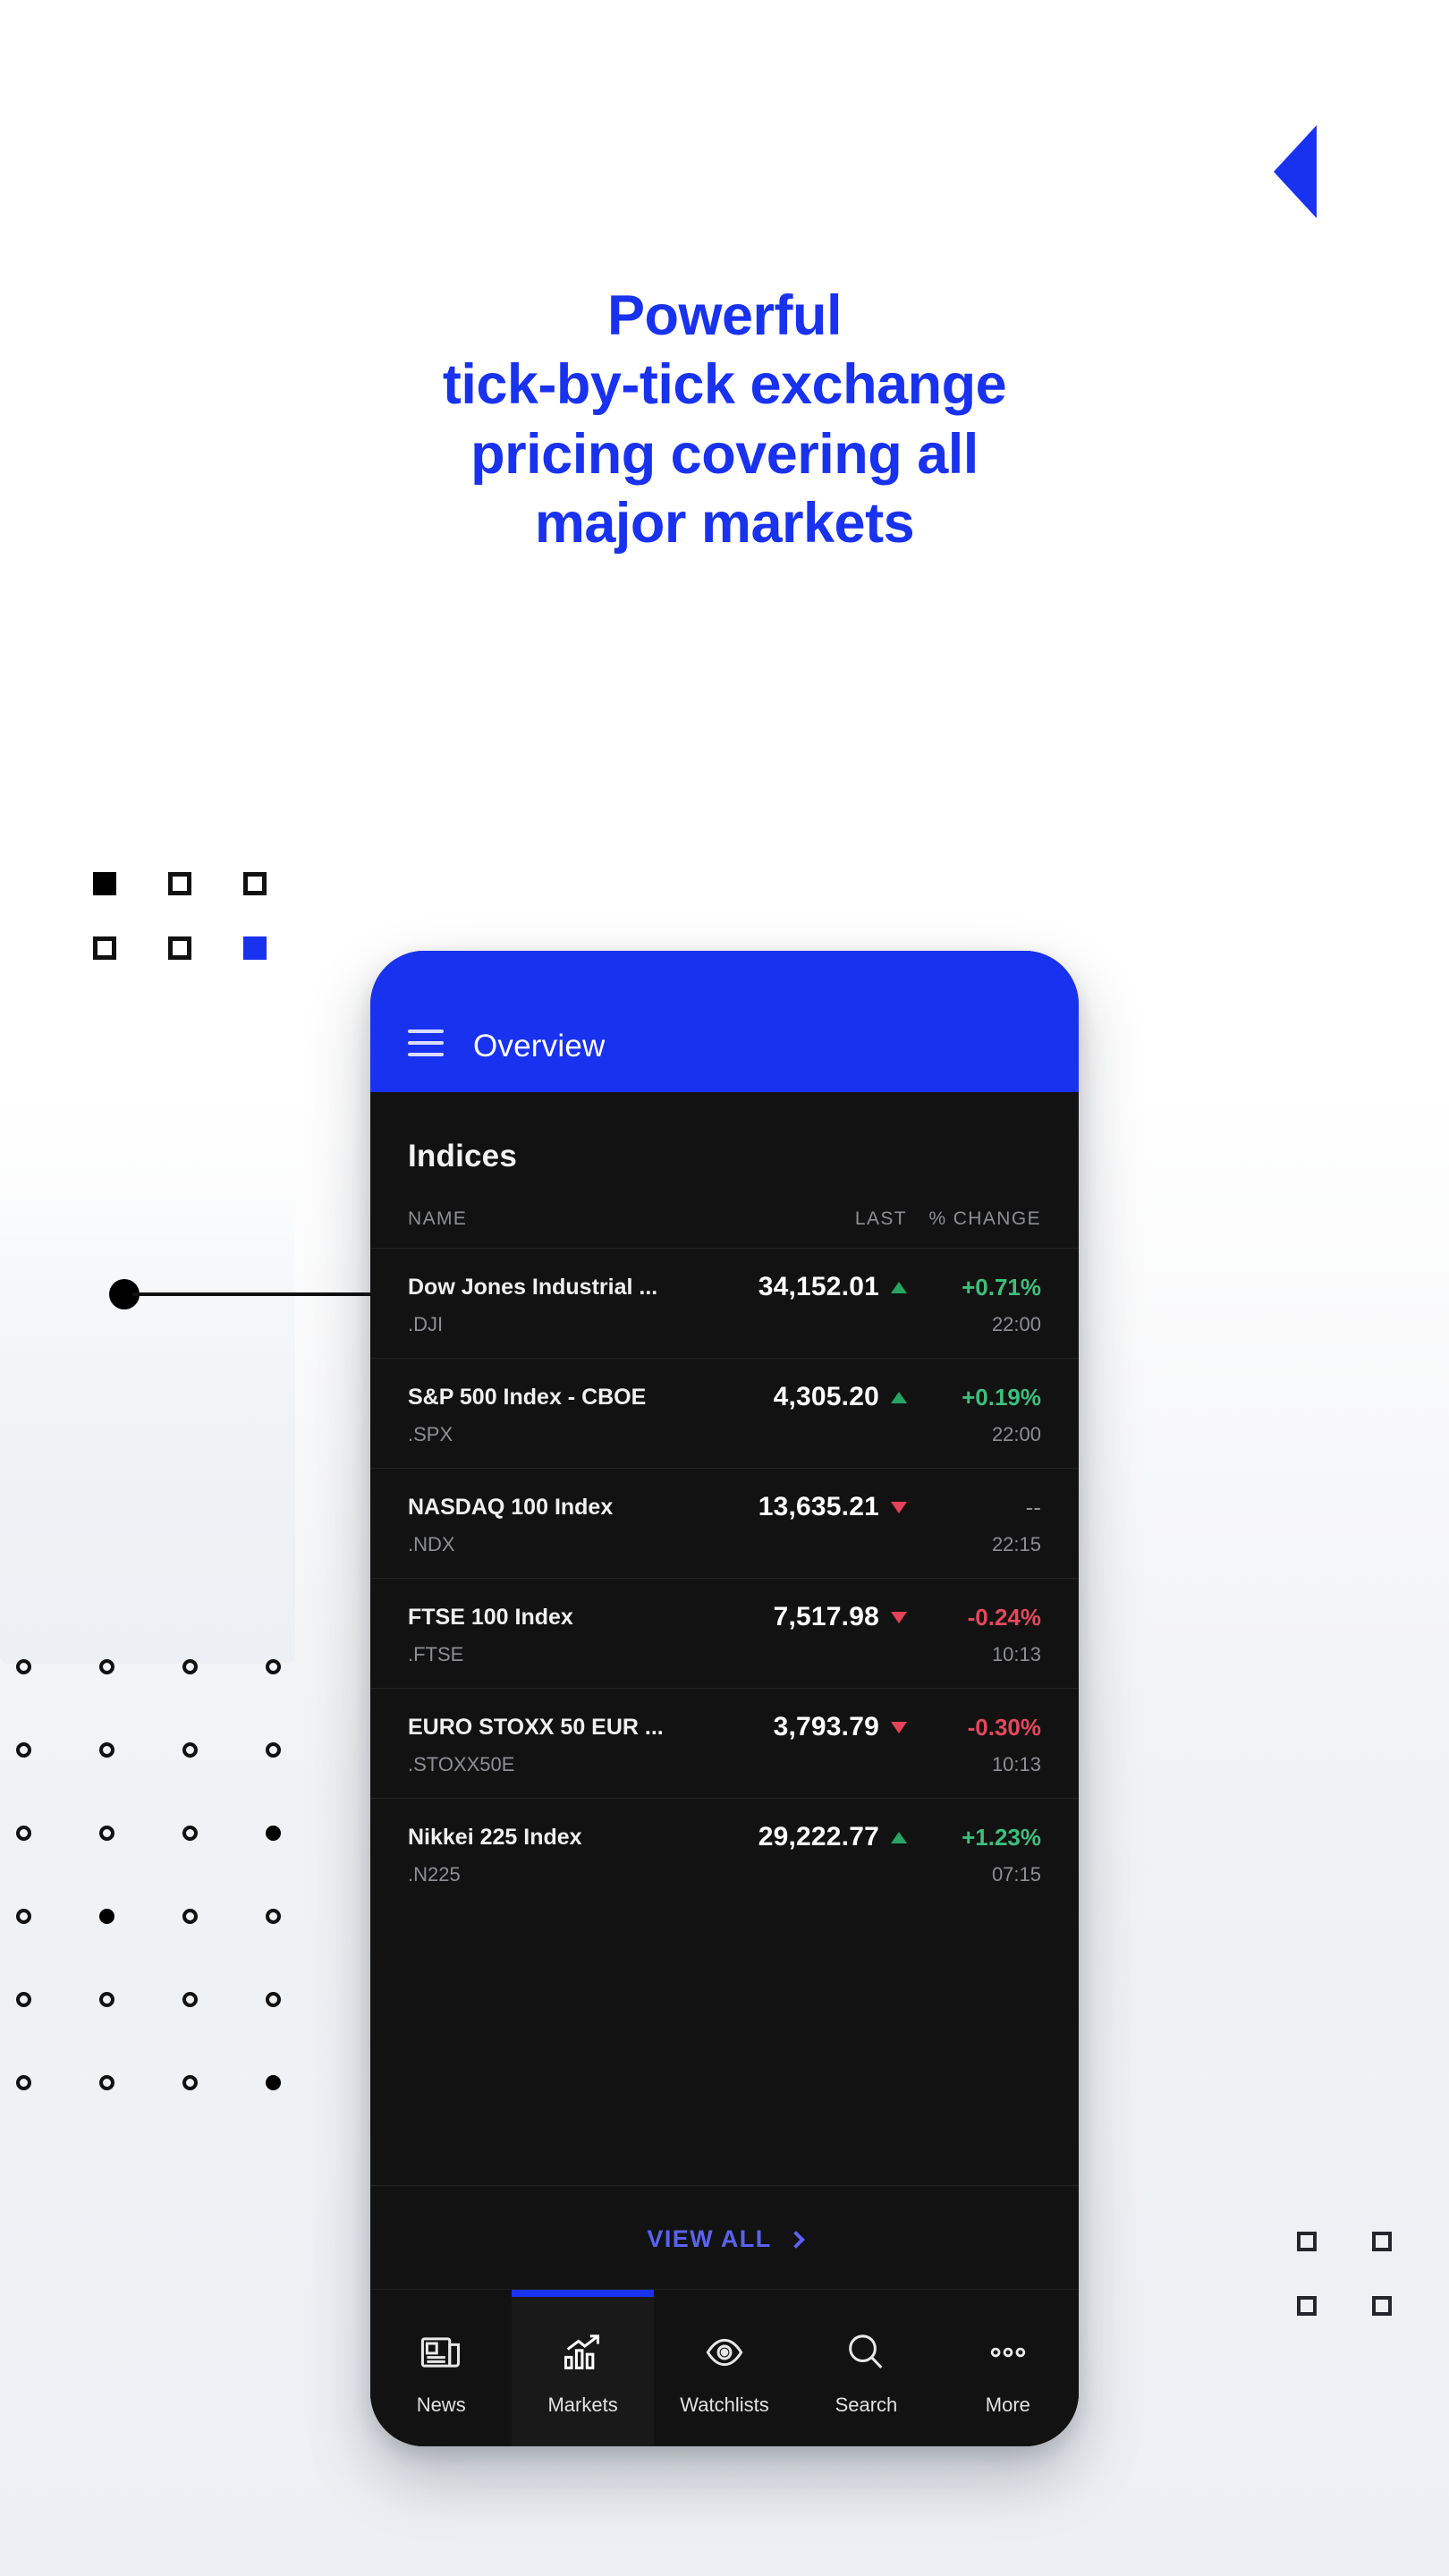  Describe the element at coordinates (984, 1218) in the screenshot. I see `column-header-change: % CHANGE` at that location.